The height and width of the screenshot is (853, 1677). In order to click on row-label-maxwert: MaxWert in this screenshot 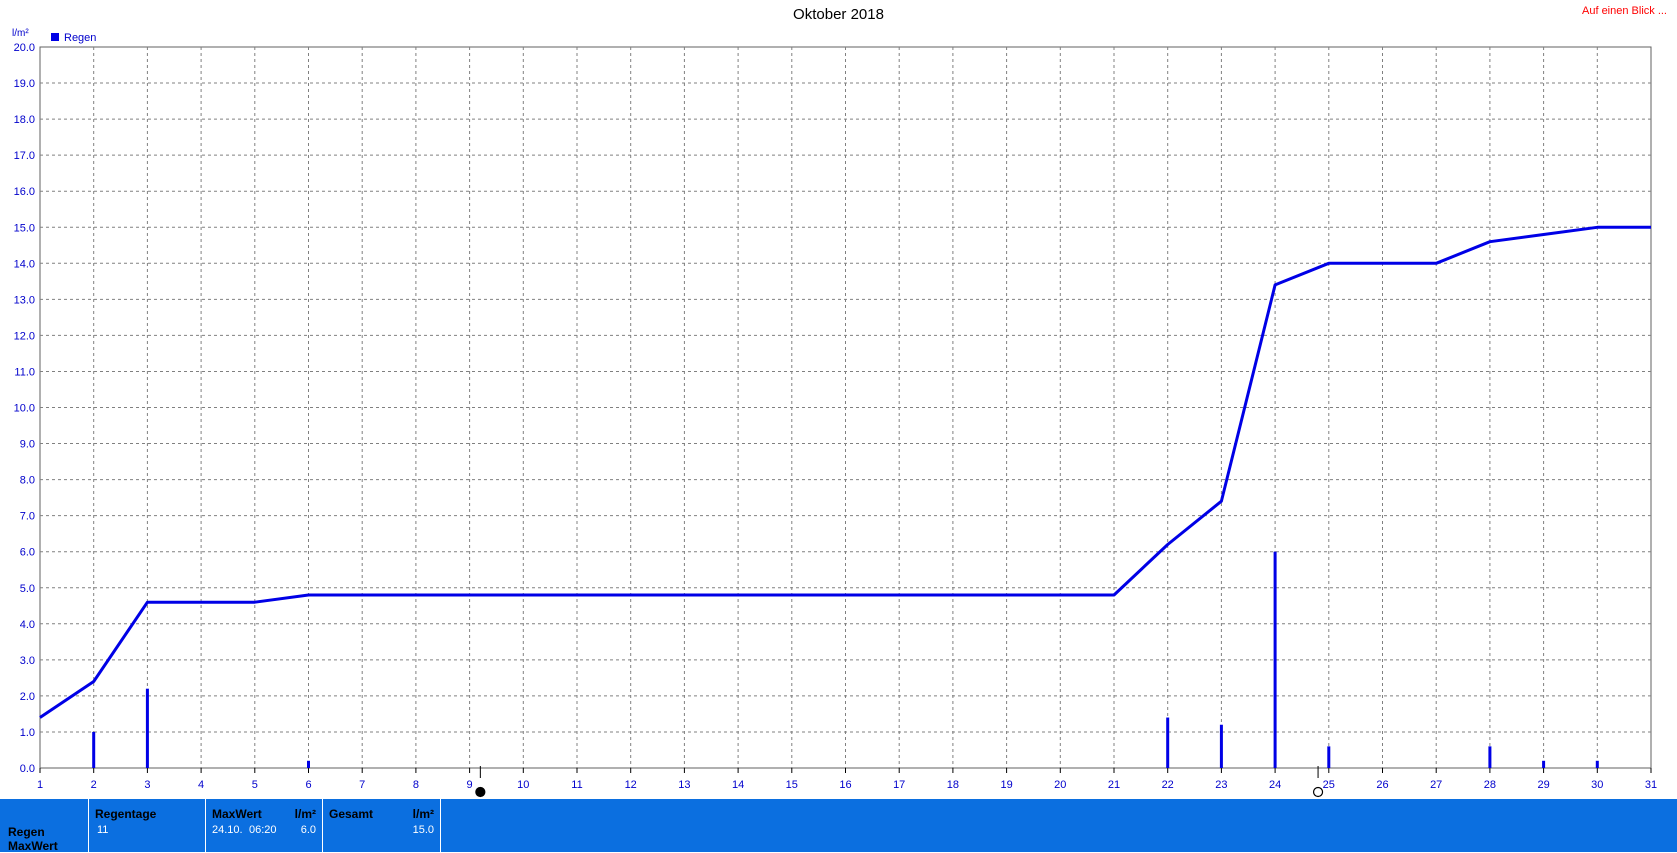, I will do `click(33, 846)`.